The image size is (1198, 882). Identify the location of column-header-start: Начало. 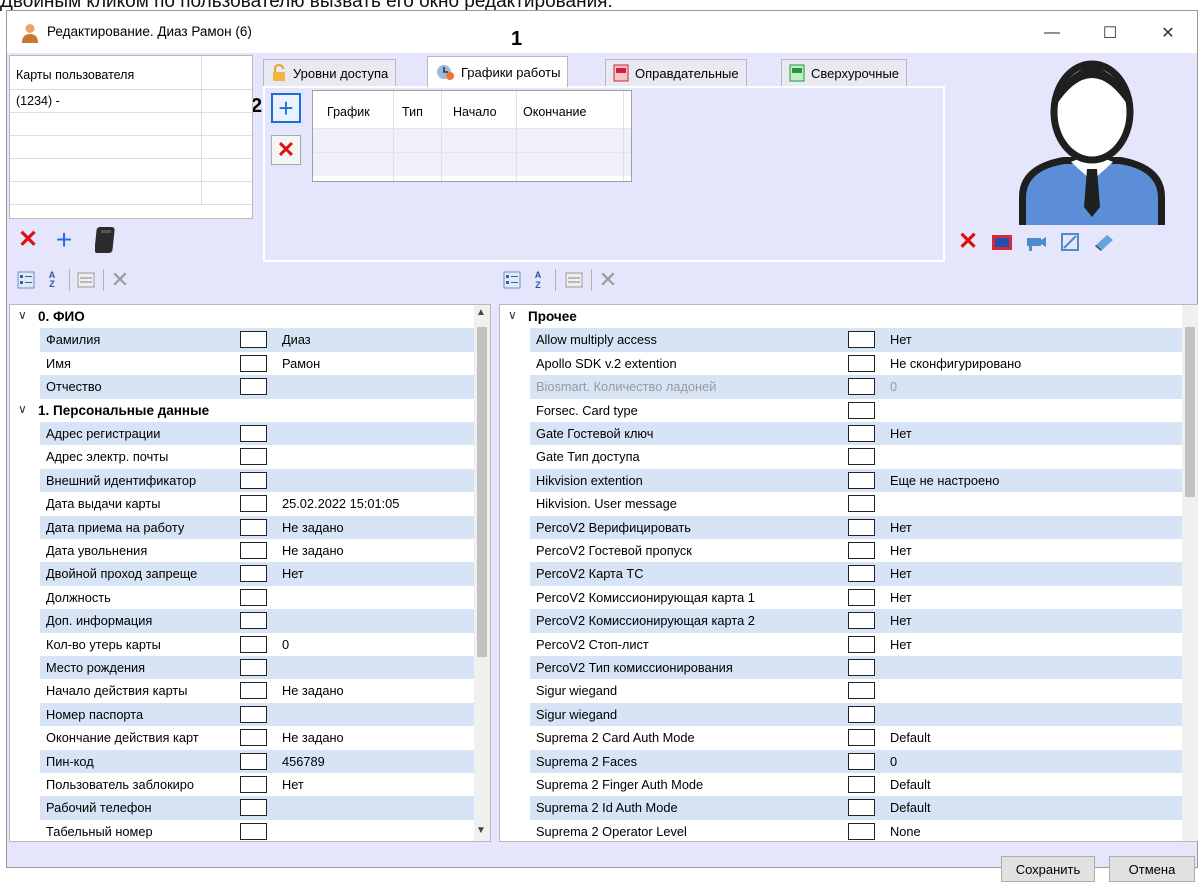
(475, 112).